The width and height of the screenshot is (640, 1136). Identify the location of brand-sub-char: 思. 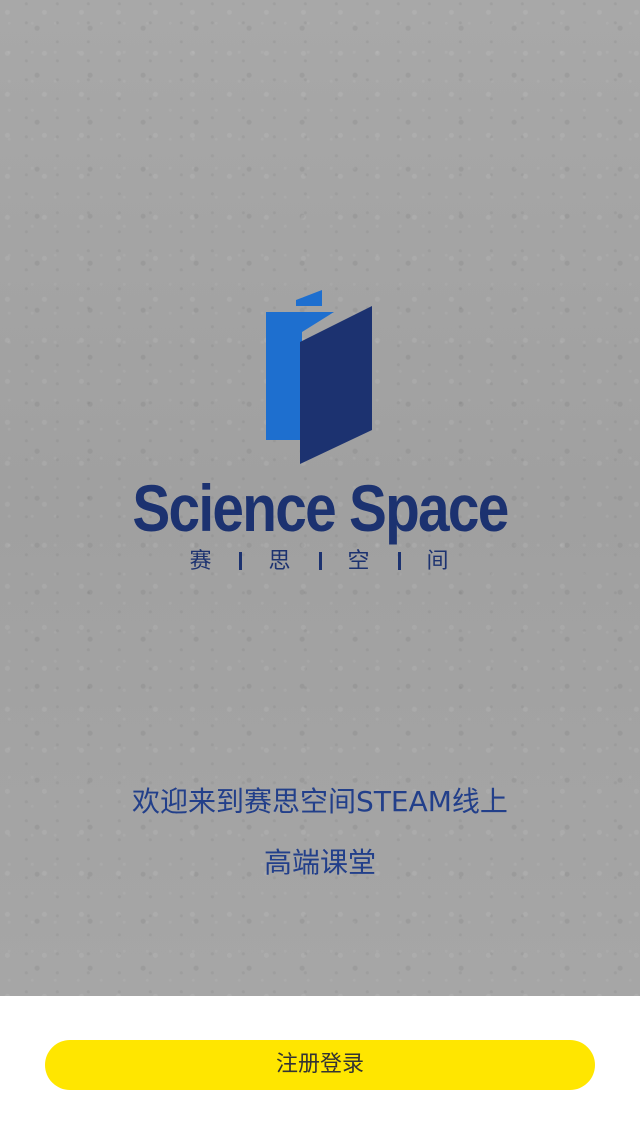
(280, 561).